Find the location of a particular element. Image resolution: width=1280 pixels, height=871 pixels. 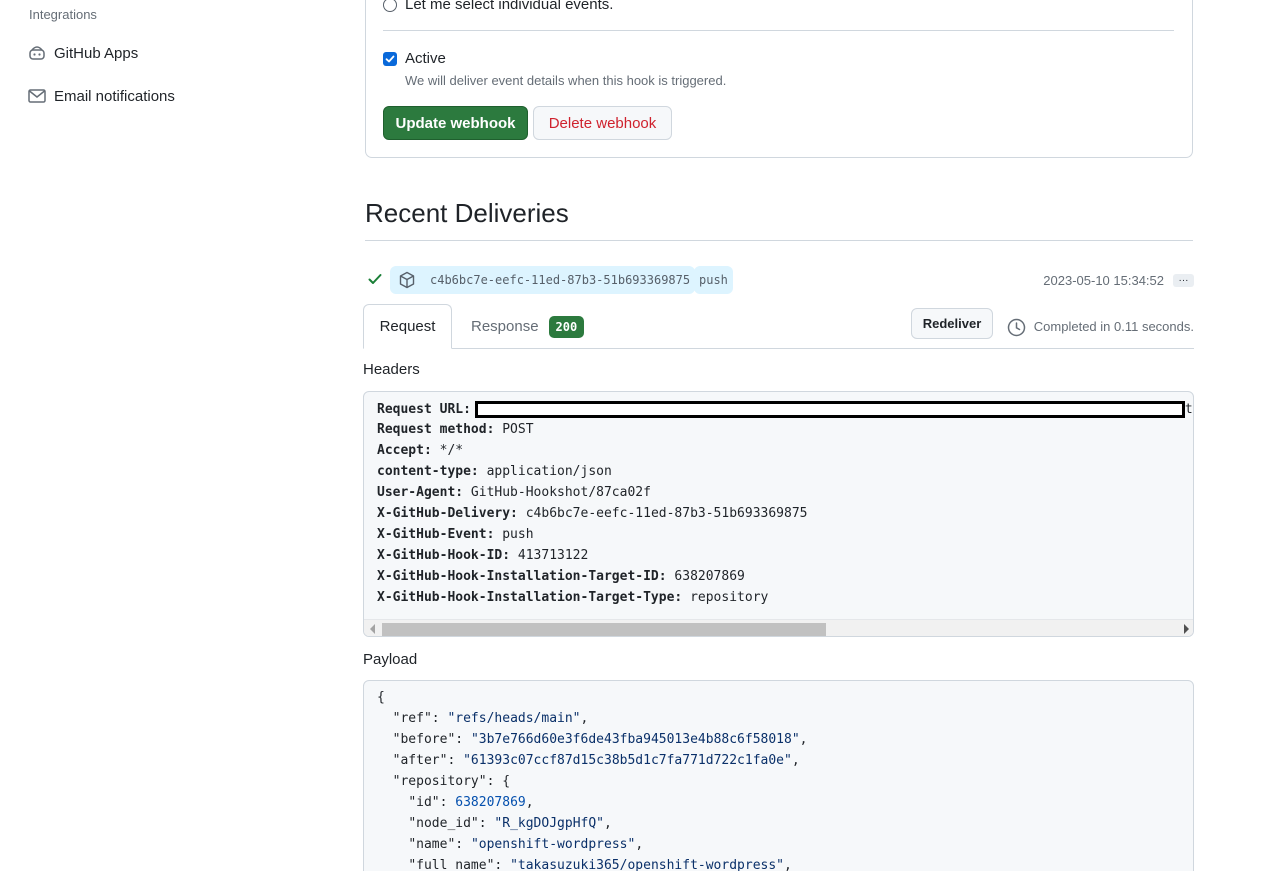

horizontal-scrollbar is located at coordinates (778, 627).